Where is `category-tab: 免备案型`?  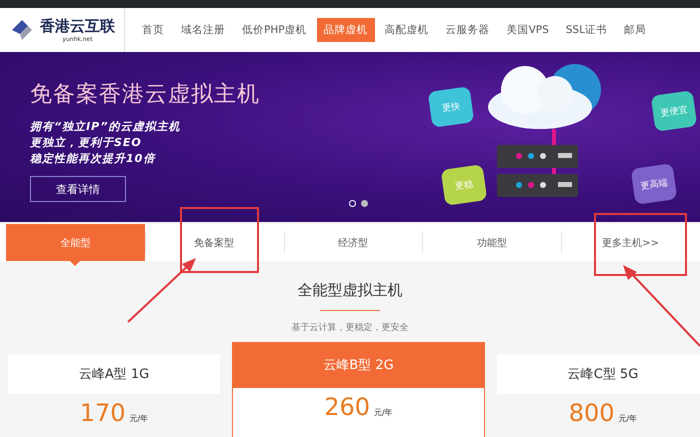
category-tab: 免备案型 is located at coordinates (214, 242).